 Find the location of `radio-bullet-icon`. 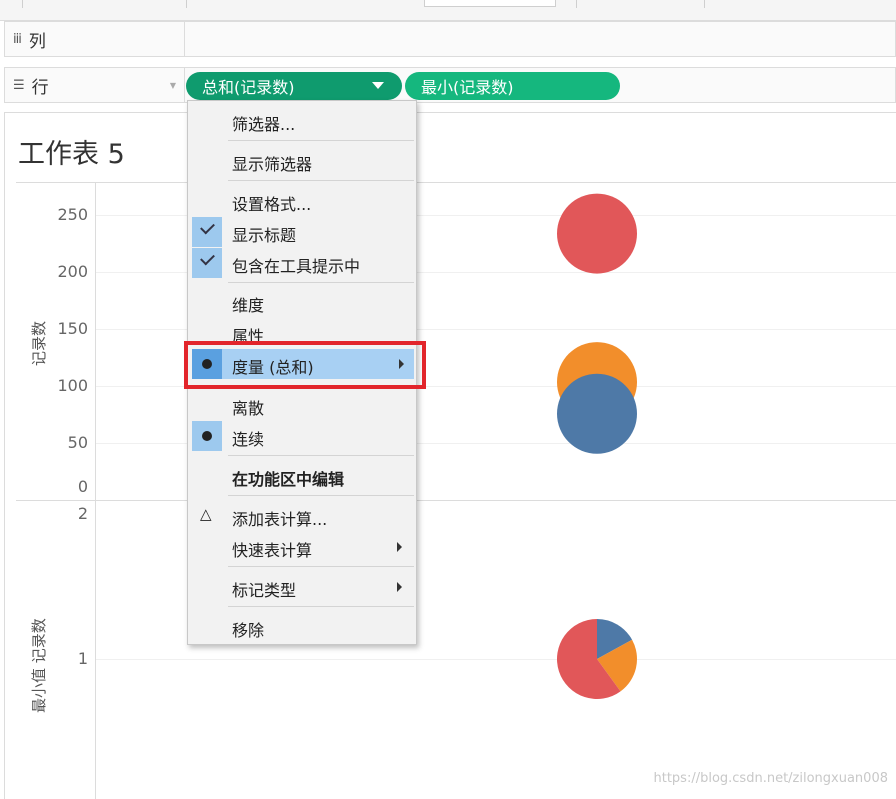

radio-bullet-icon is located at coordinates (207, 436).